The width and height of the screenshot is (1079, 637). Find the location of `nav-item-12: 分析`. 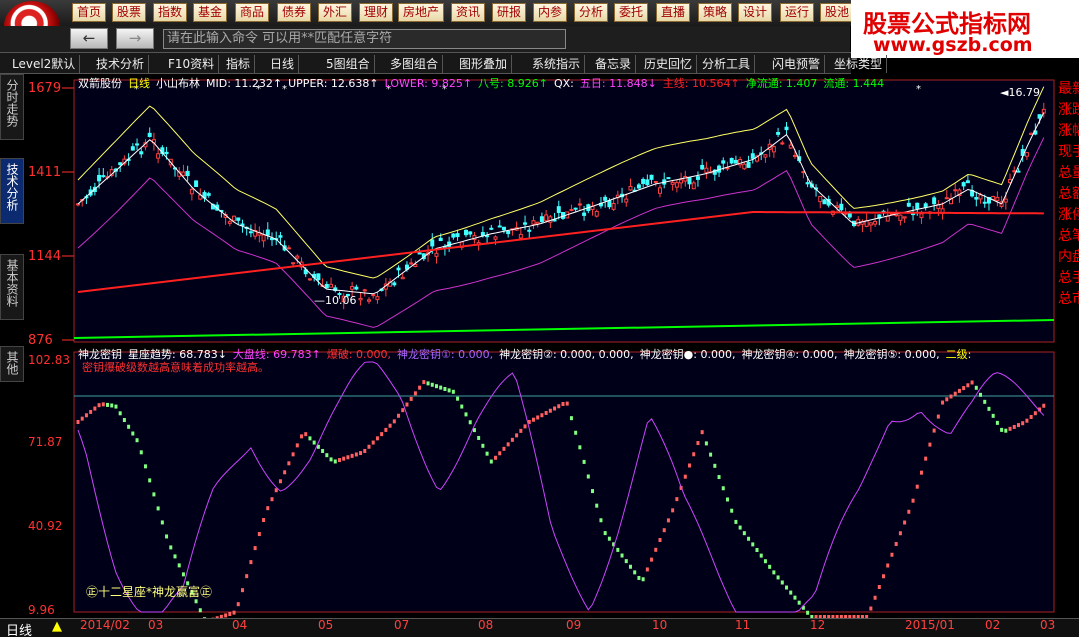

nav-item-12: 分析 is located at coordinates (591, 12).